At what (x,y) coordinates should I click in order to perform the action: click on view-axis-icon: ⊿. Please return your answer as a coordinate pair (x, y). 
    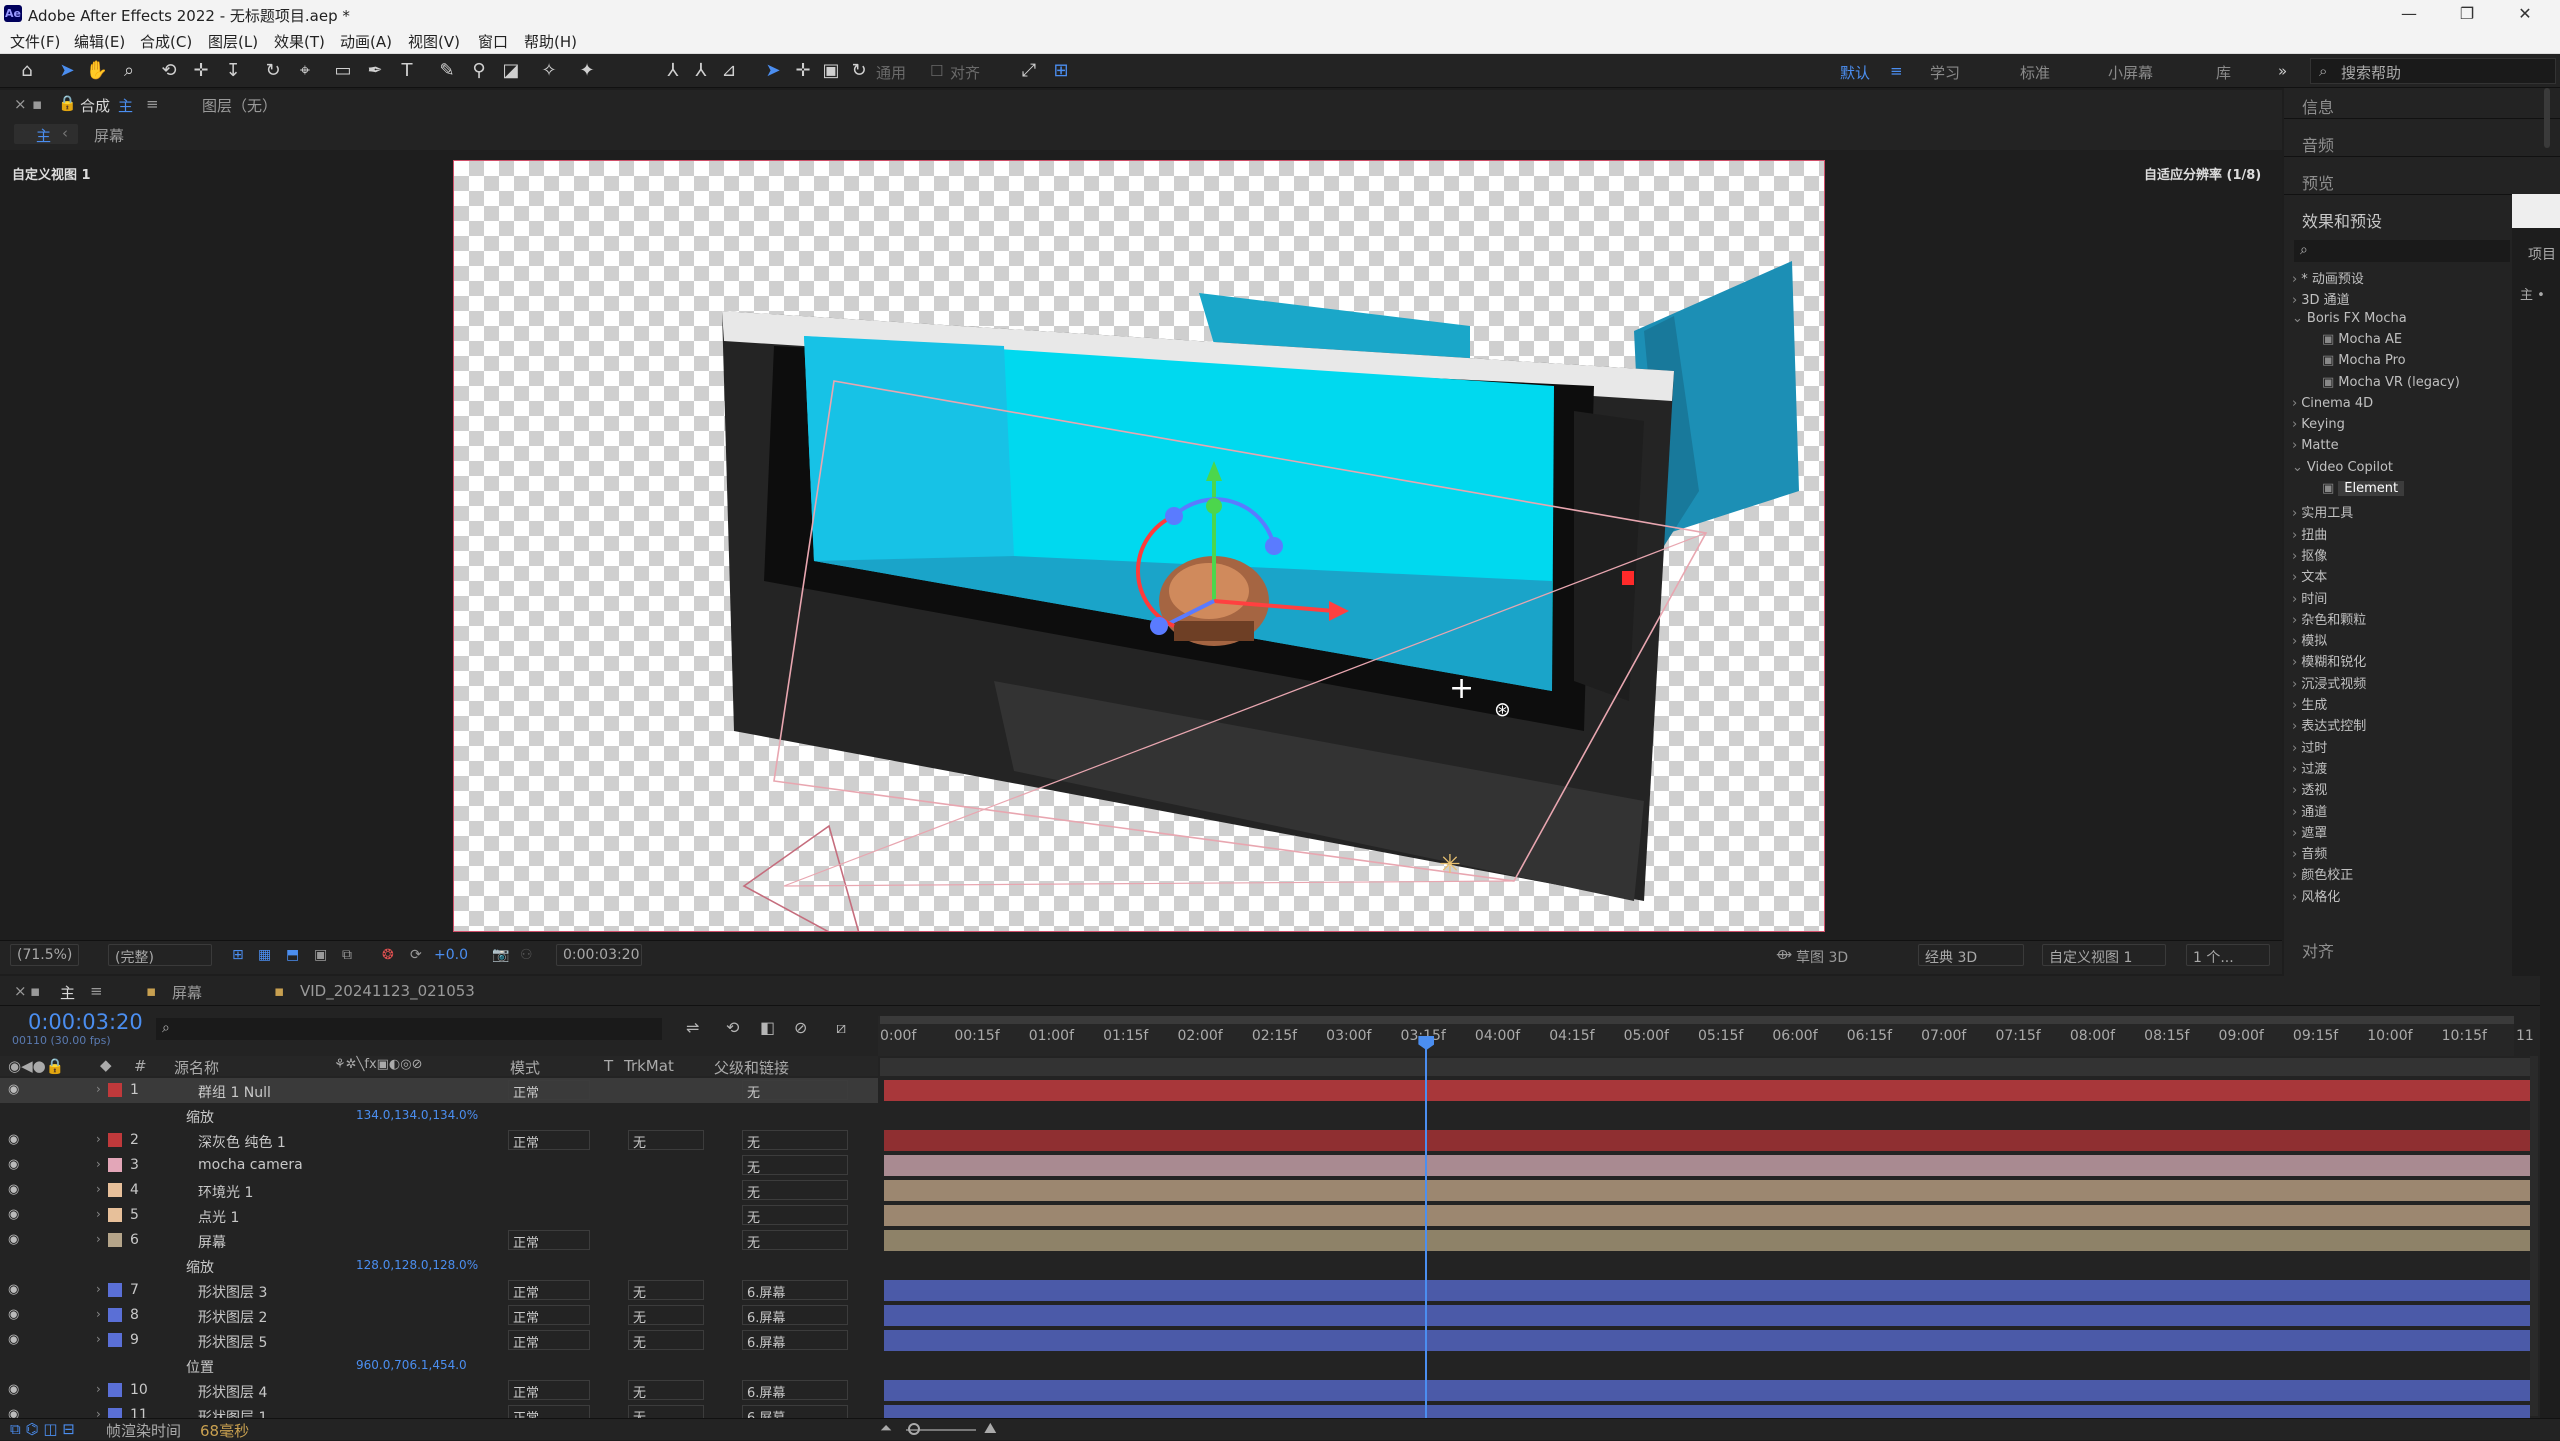
    Looking at the image, I should click on (729, 71).